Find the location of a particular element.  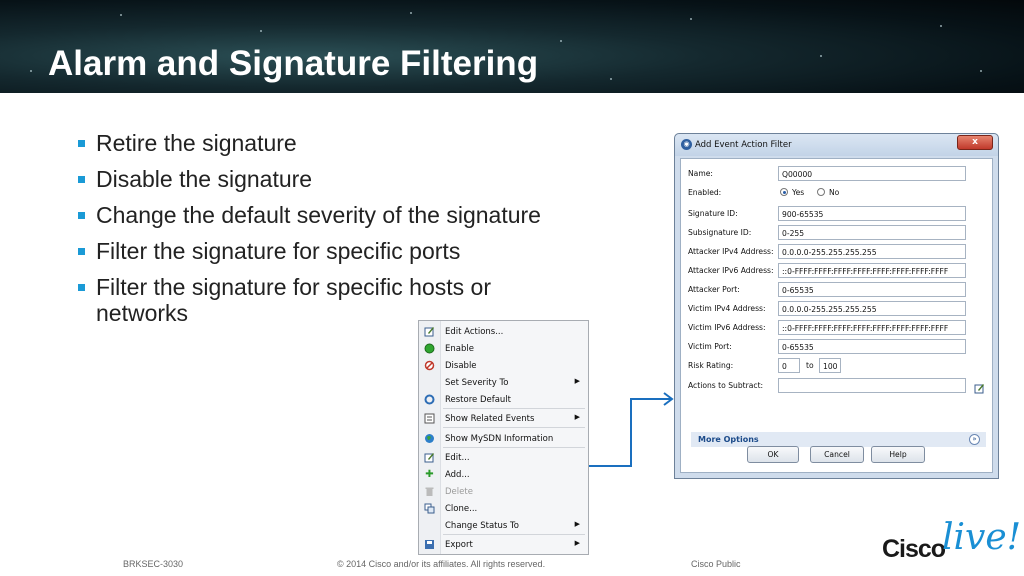

app-icon: ◉ is located at coordinates (686, 144).